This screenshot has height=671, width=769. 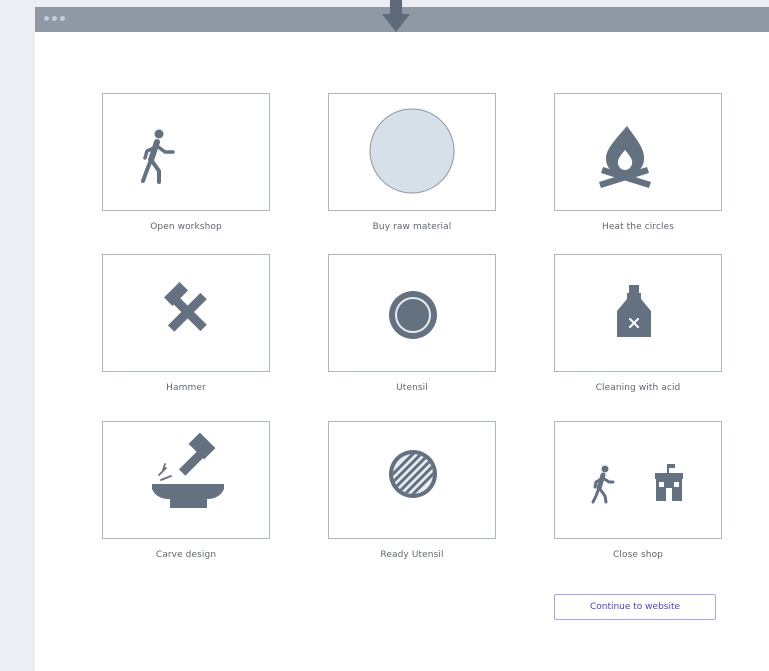 What do you see at coordinates (638, 227) in the screenshot?
I see `step-label: Heat the circles` at bounding box center [638, 227].